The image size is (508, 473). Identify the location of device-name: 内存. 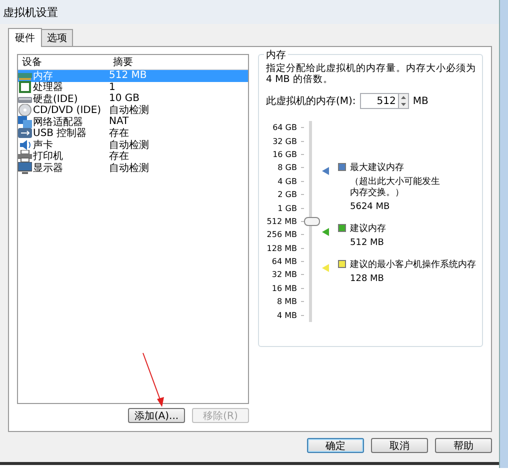
(43, 76).